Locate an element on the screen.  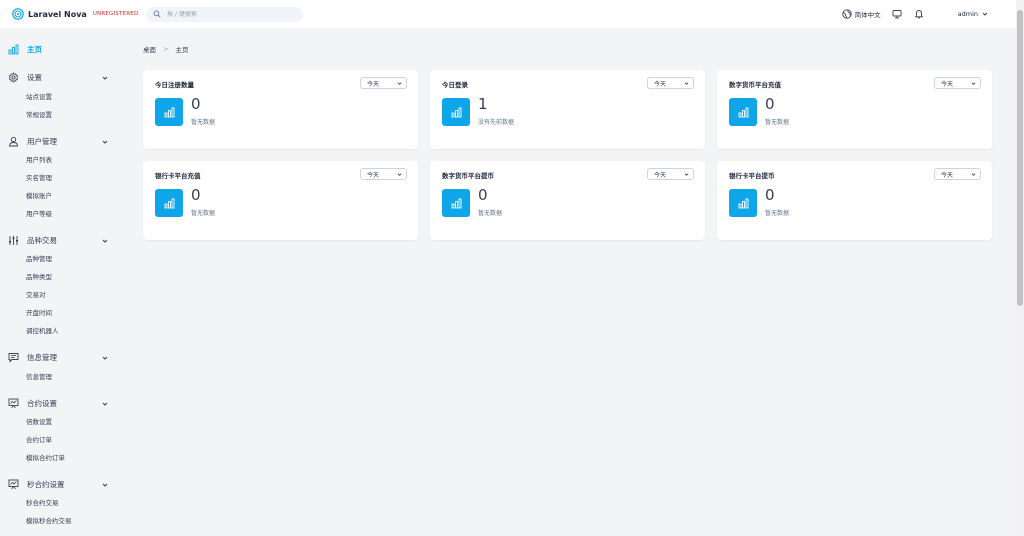
metric-card-crypto-withdrawals: 数字货币平台提币 今天 0 暂无数据 is located at coordinates (567, 200).